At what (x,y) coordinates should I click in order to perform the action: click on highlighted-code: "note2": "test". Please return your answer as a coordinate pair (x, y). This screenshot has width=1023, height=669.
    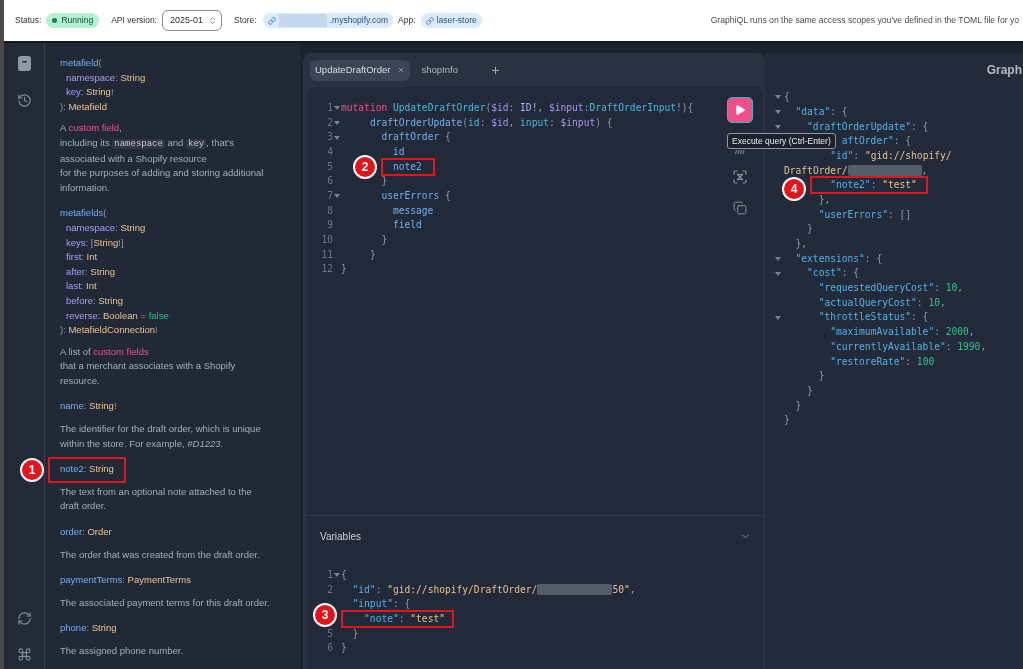
    Looking at the image, I should click on (869, 185).